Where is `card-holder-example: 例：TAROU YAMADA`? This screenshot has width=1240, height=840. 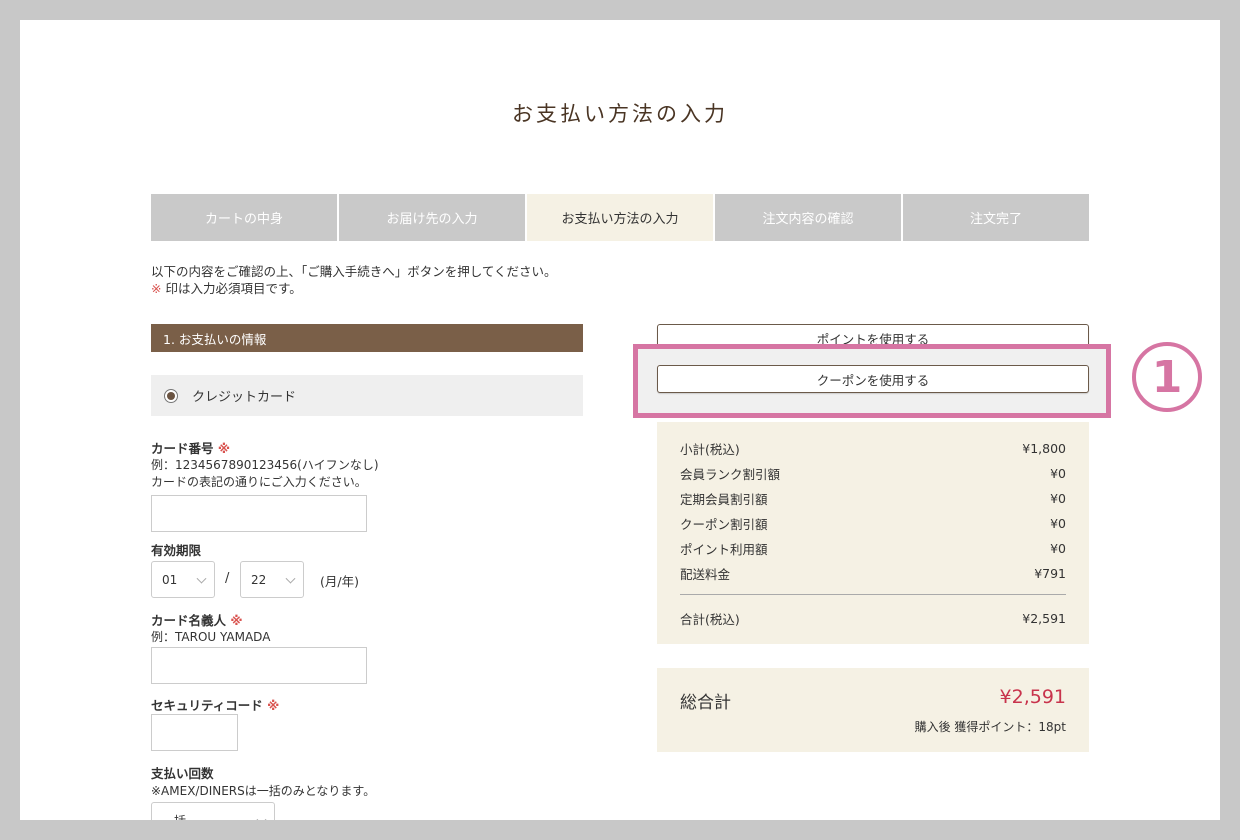 card-holder-example: 例：TAROU YAMADA is located at coordinates (211, 637).